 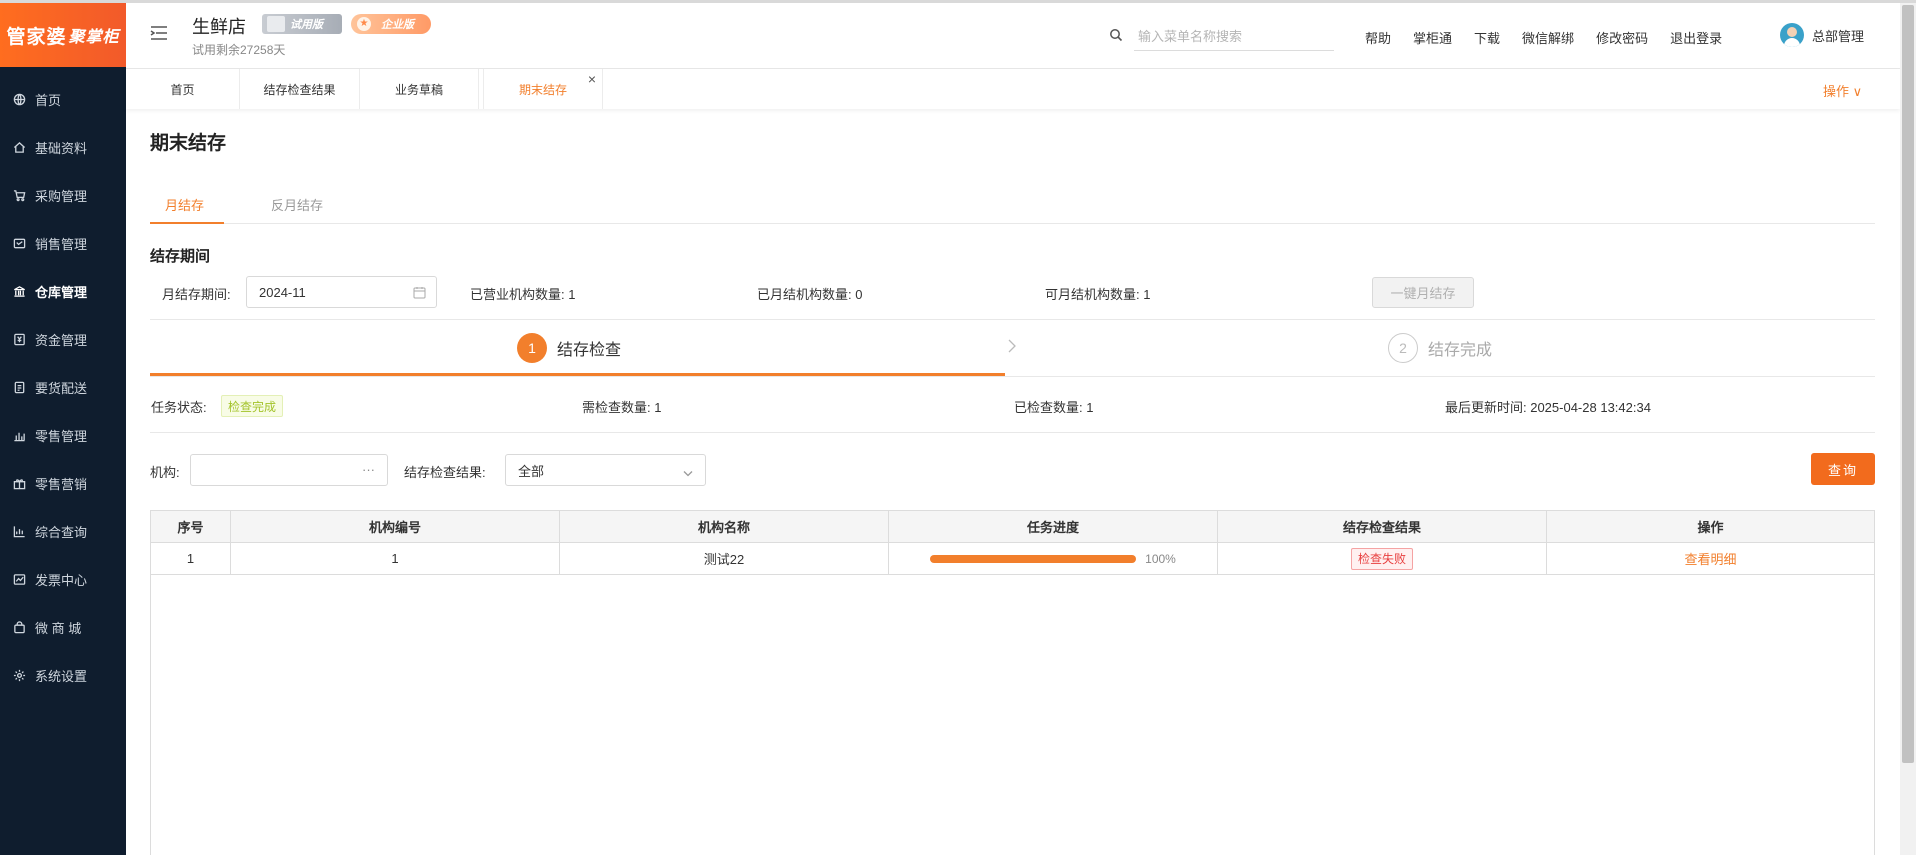 What do you see at coordinates (1381, 558) in the screenshot?
I see `fail-badge: 检查失败` at bounding box center [1381, 558].